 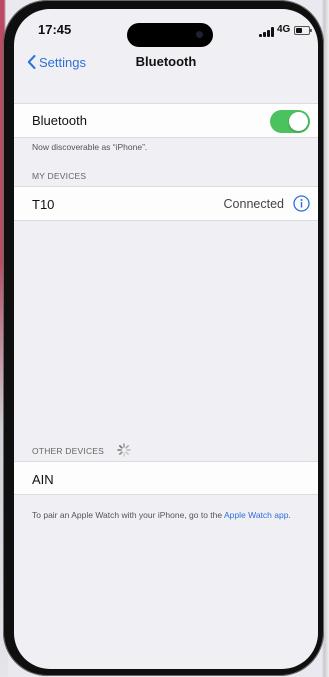 I want to click on bluetooth-label: Bluetooth, so click(x=59, y=120).